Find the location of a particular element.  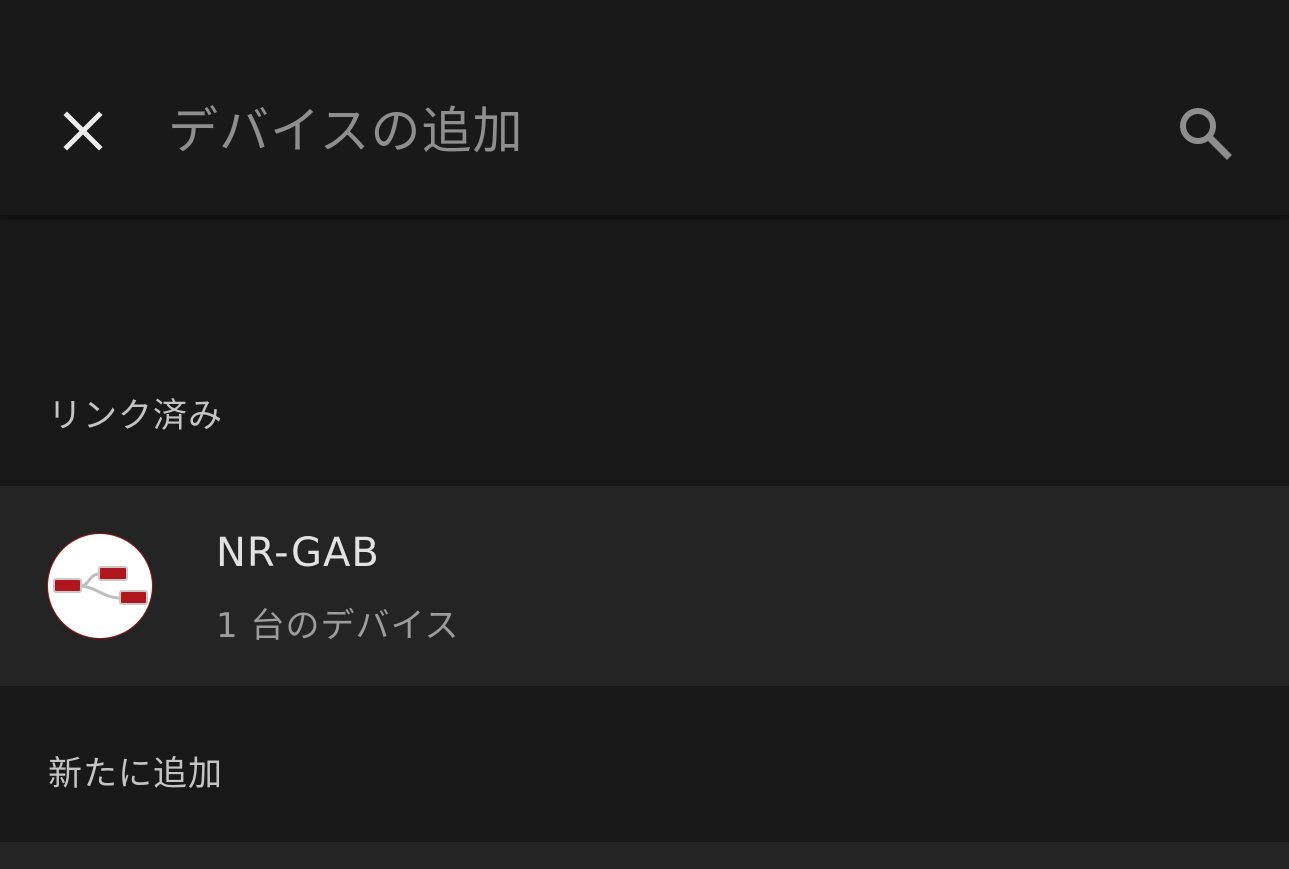

close-icon is located at coordinates (83, 131).